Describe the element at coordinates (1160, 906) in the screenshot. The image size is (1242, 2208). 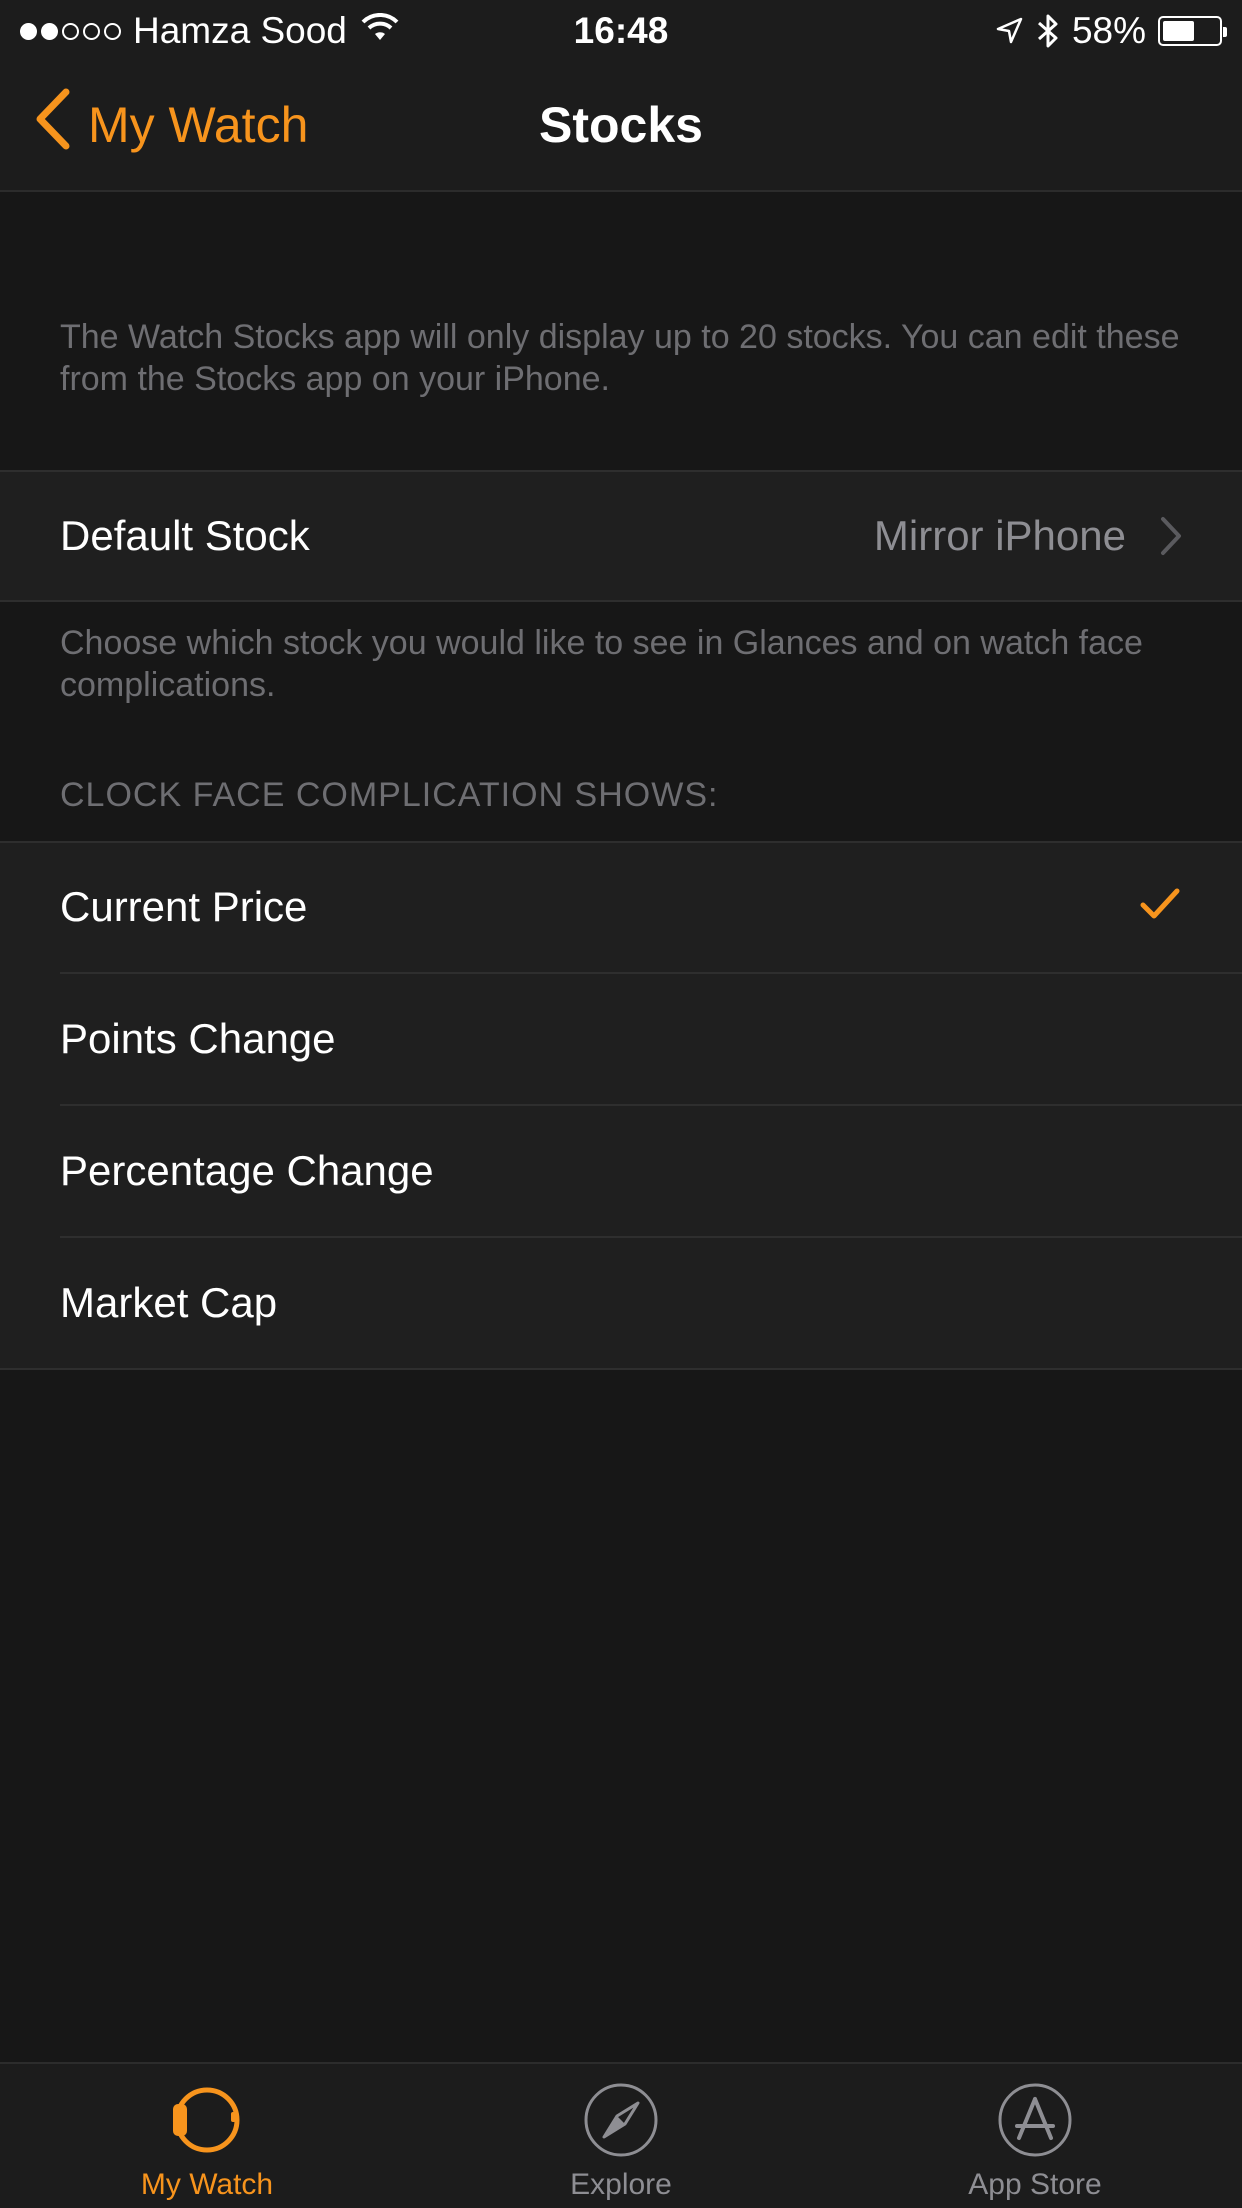
I see `checkmark-icon` at that location.